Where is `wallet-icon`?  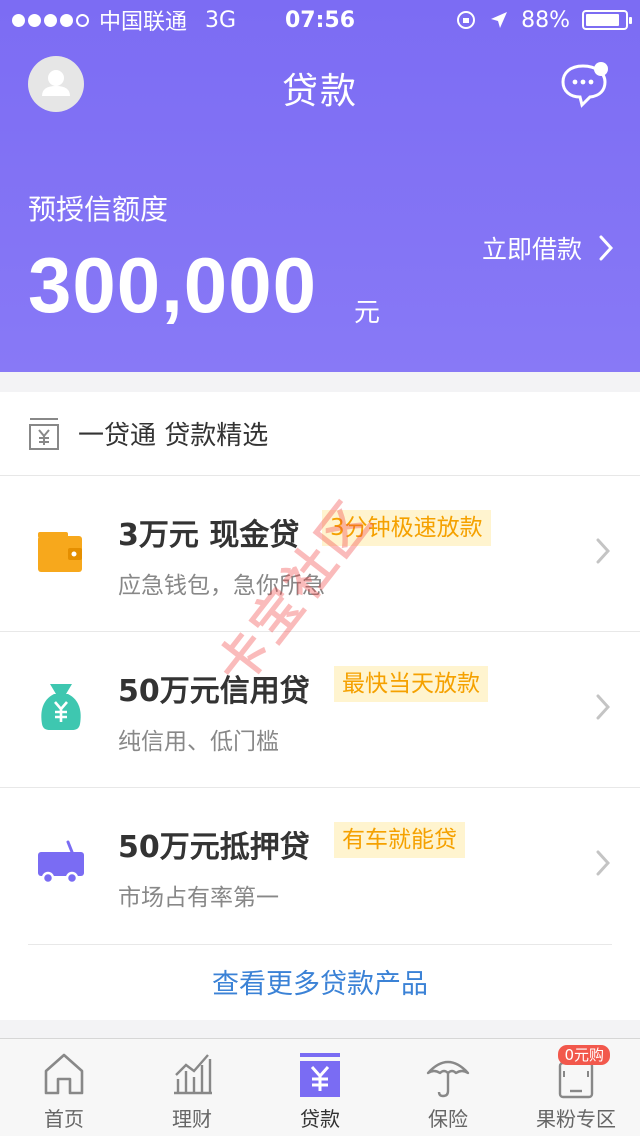 wallet-icon is located at coordinates (60, 552).